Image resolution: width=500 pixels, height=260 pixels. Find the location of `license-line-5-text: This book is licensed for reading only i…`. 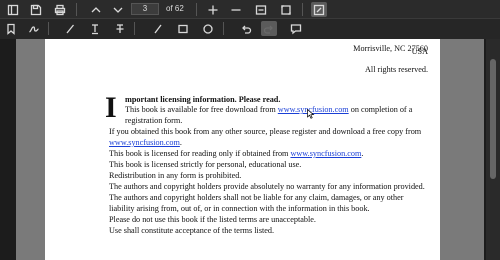

license-line-5-text: This book is licensed for reading only i… is located at coordinates (200, 153).